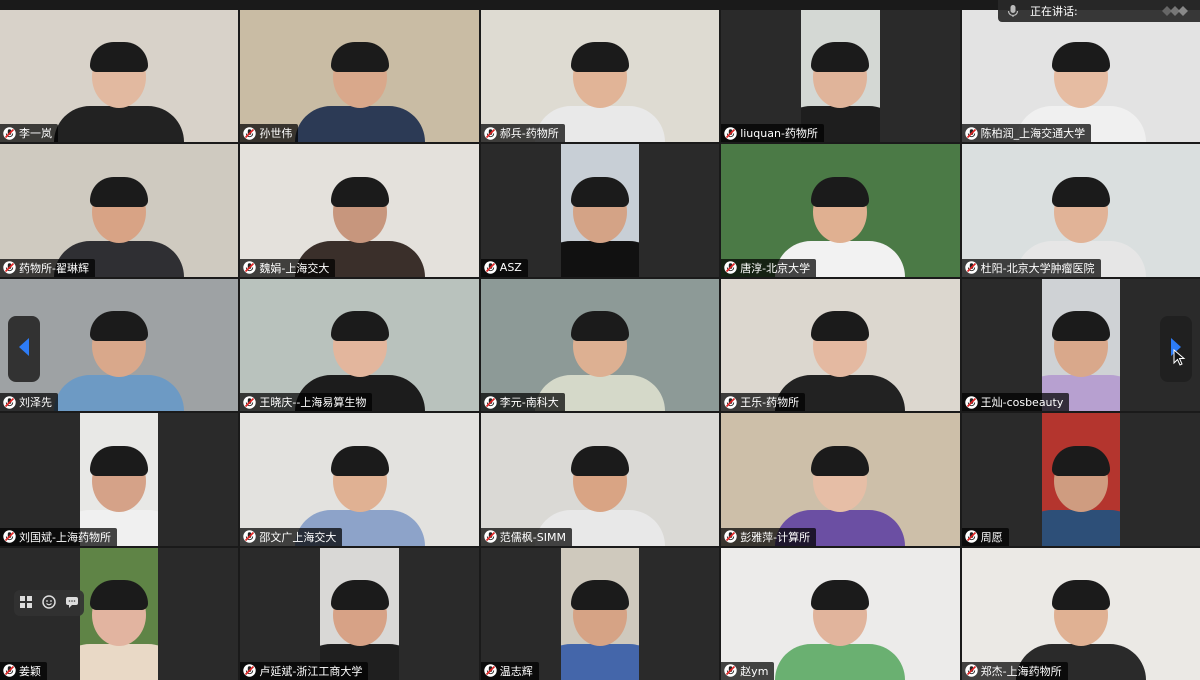  I want to click on participant-tile: 李元-南科大, so click(600, 345).